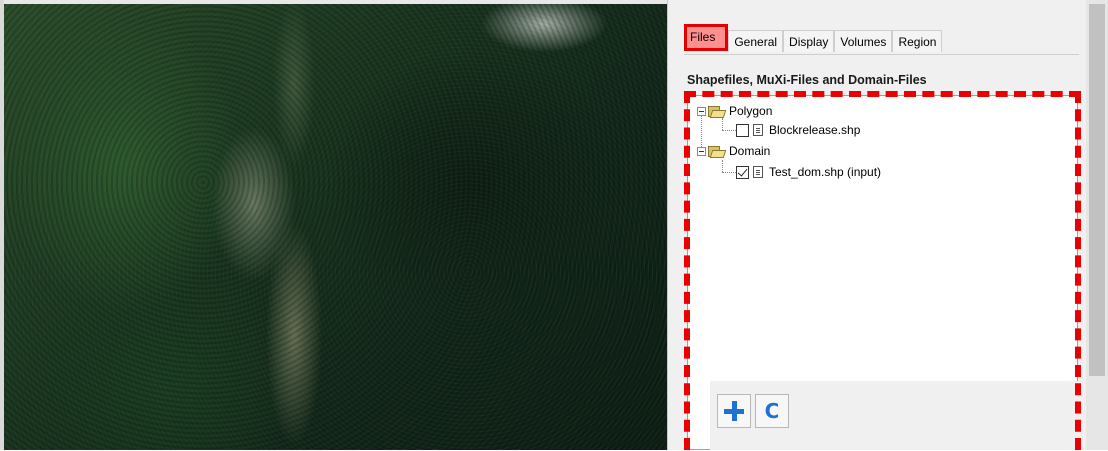  What do you see at coordinates (751, 111) in the screenshot?
I see `tree-node-label: Polygon` at bounding box center [751, 111].